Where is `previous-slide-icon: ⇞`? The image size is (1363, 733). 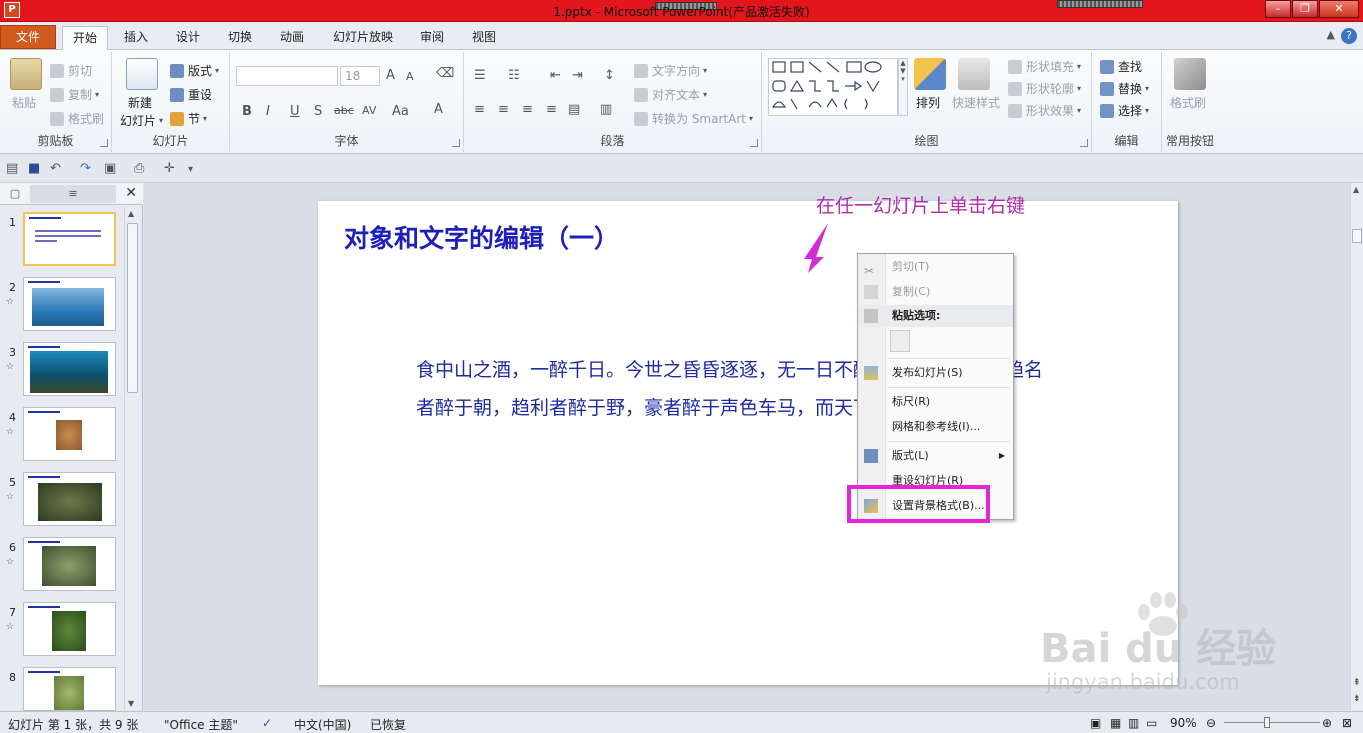
previous-slide-icon: ⇞ is located at coordinates (1357, 683).